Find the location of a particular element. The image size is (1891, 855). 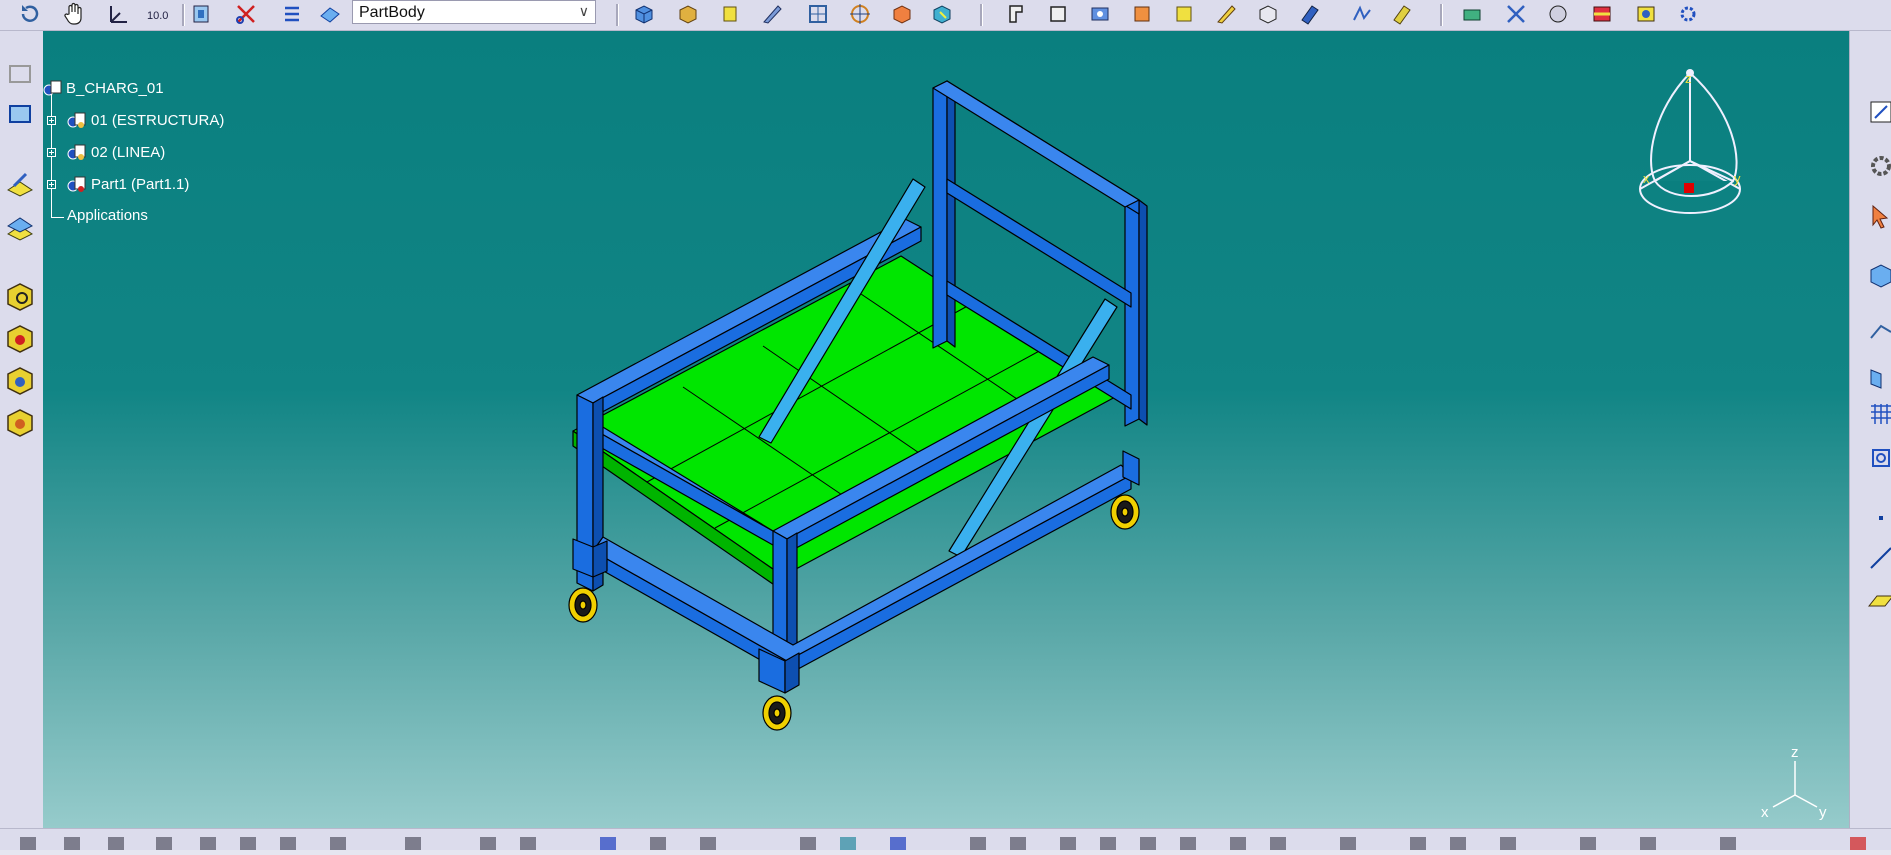

line-icon is located at coordinates (1877, 558).